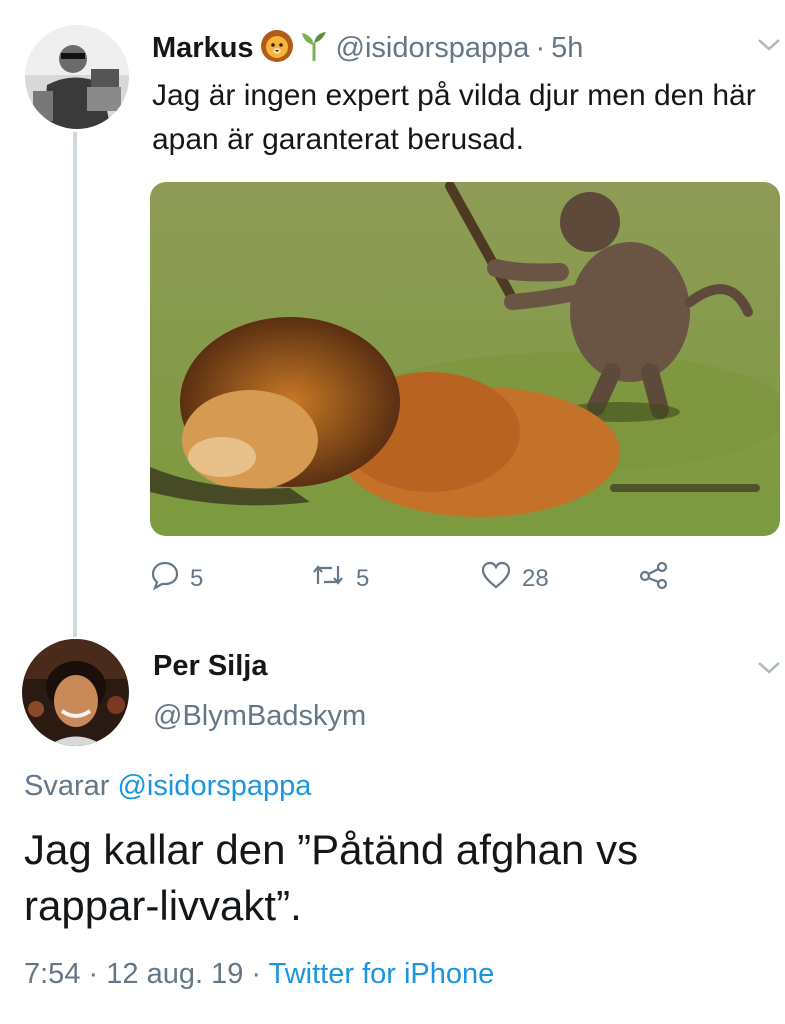 The height and width of the screenshot is (1024, 785). I want to click on tweet2-handle: @BlymBadskym, so click(259, 716).